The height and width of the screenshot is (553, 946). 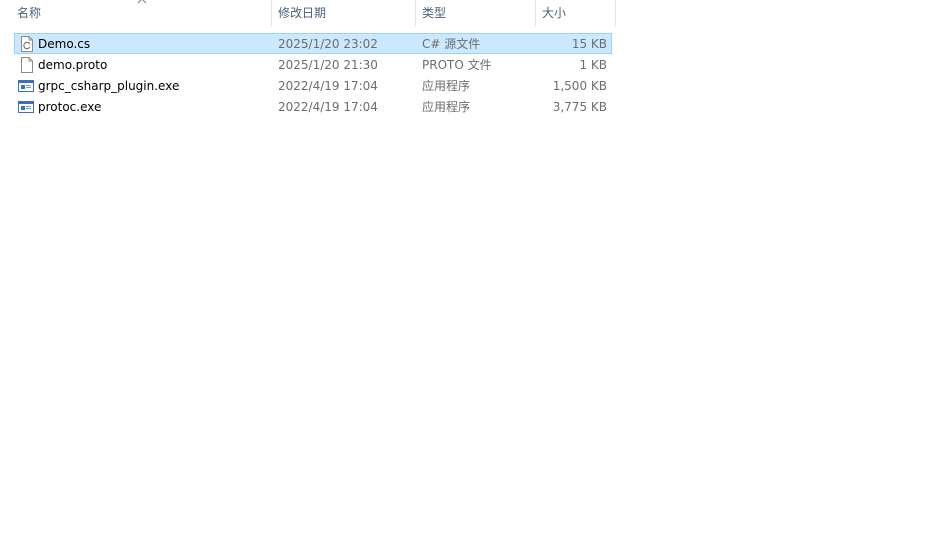 What do you see at coordinates (476, 14) in the screenshot?
I see `column-header-type: 类型` at bounding box center [476, 14].